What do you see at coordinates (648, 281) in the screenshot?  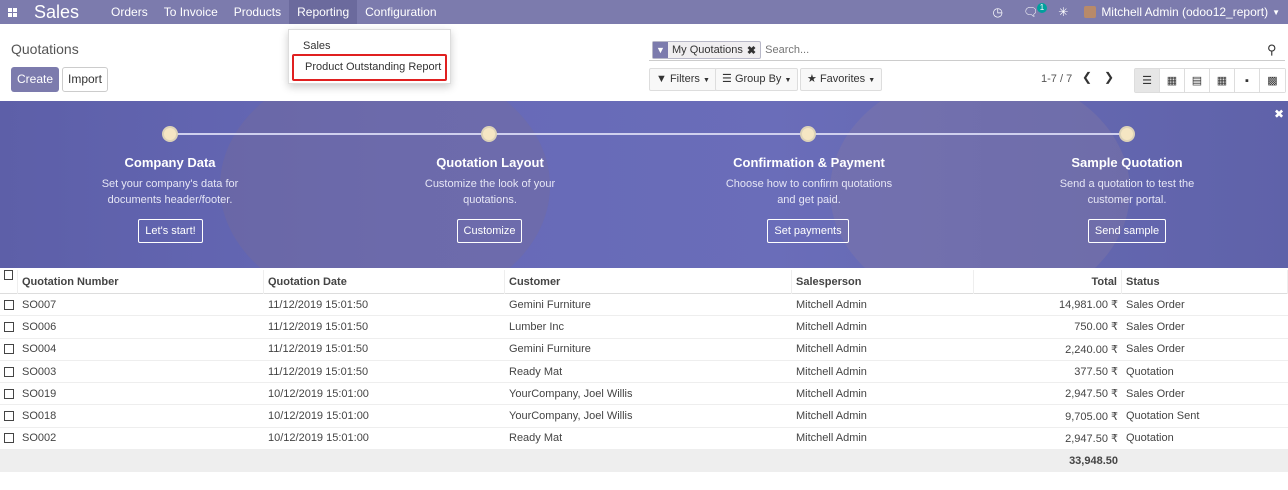 I see `column-header-customer: Customer` at bounding box center [648, 281].